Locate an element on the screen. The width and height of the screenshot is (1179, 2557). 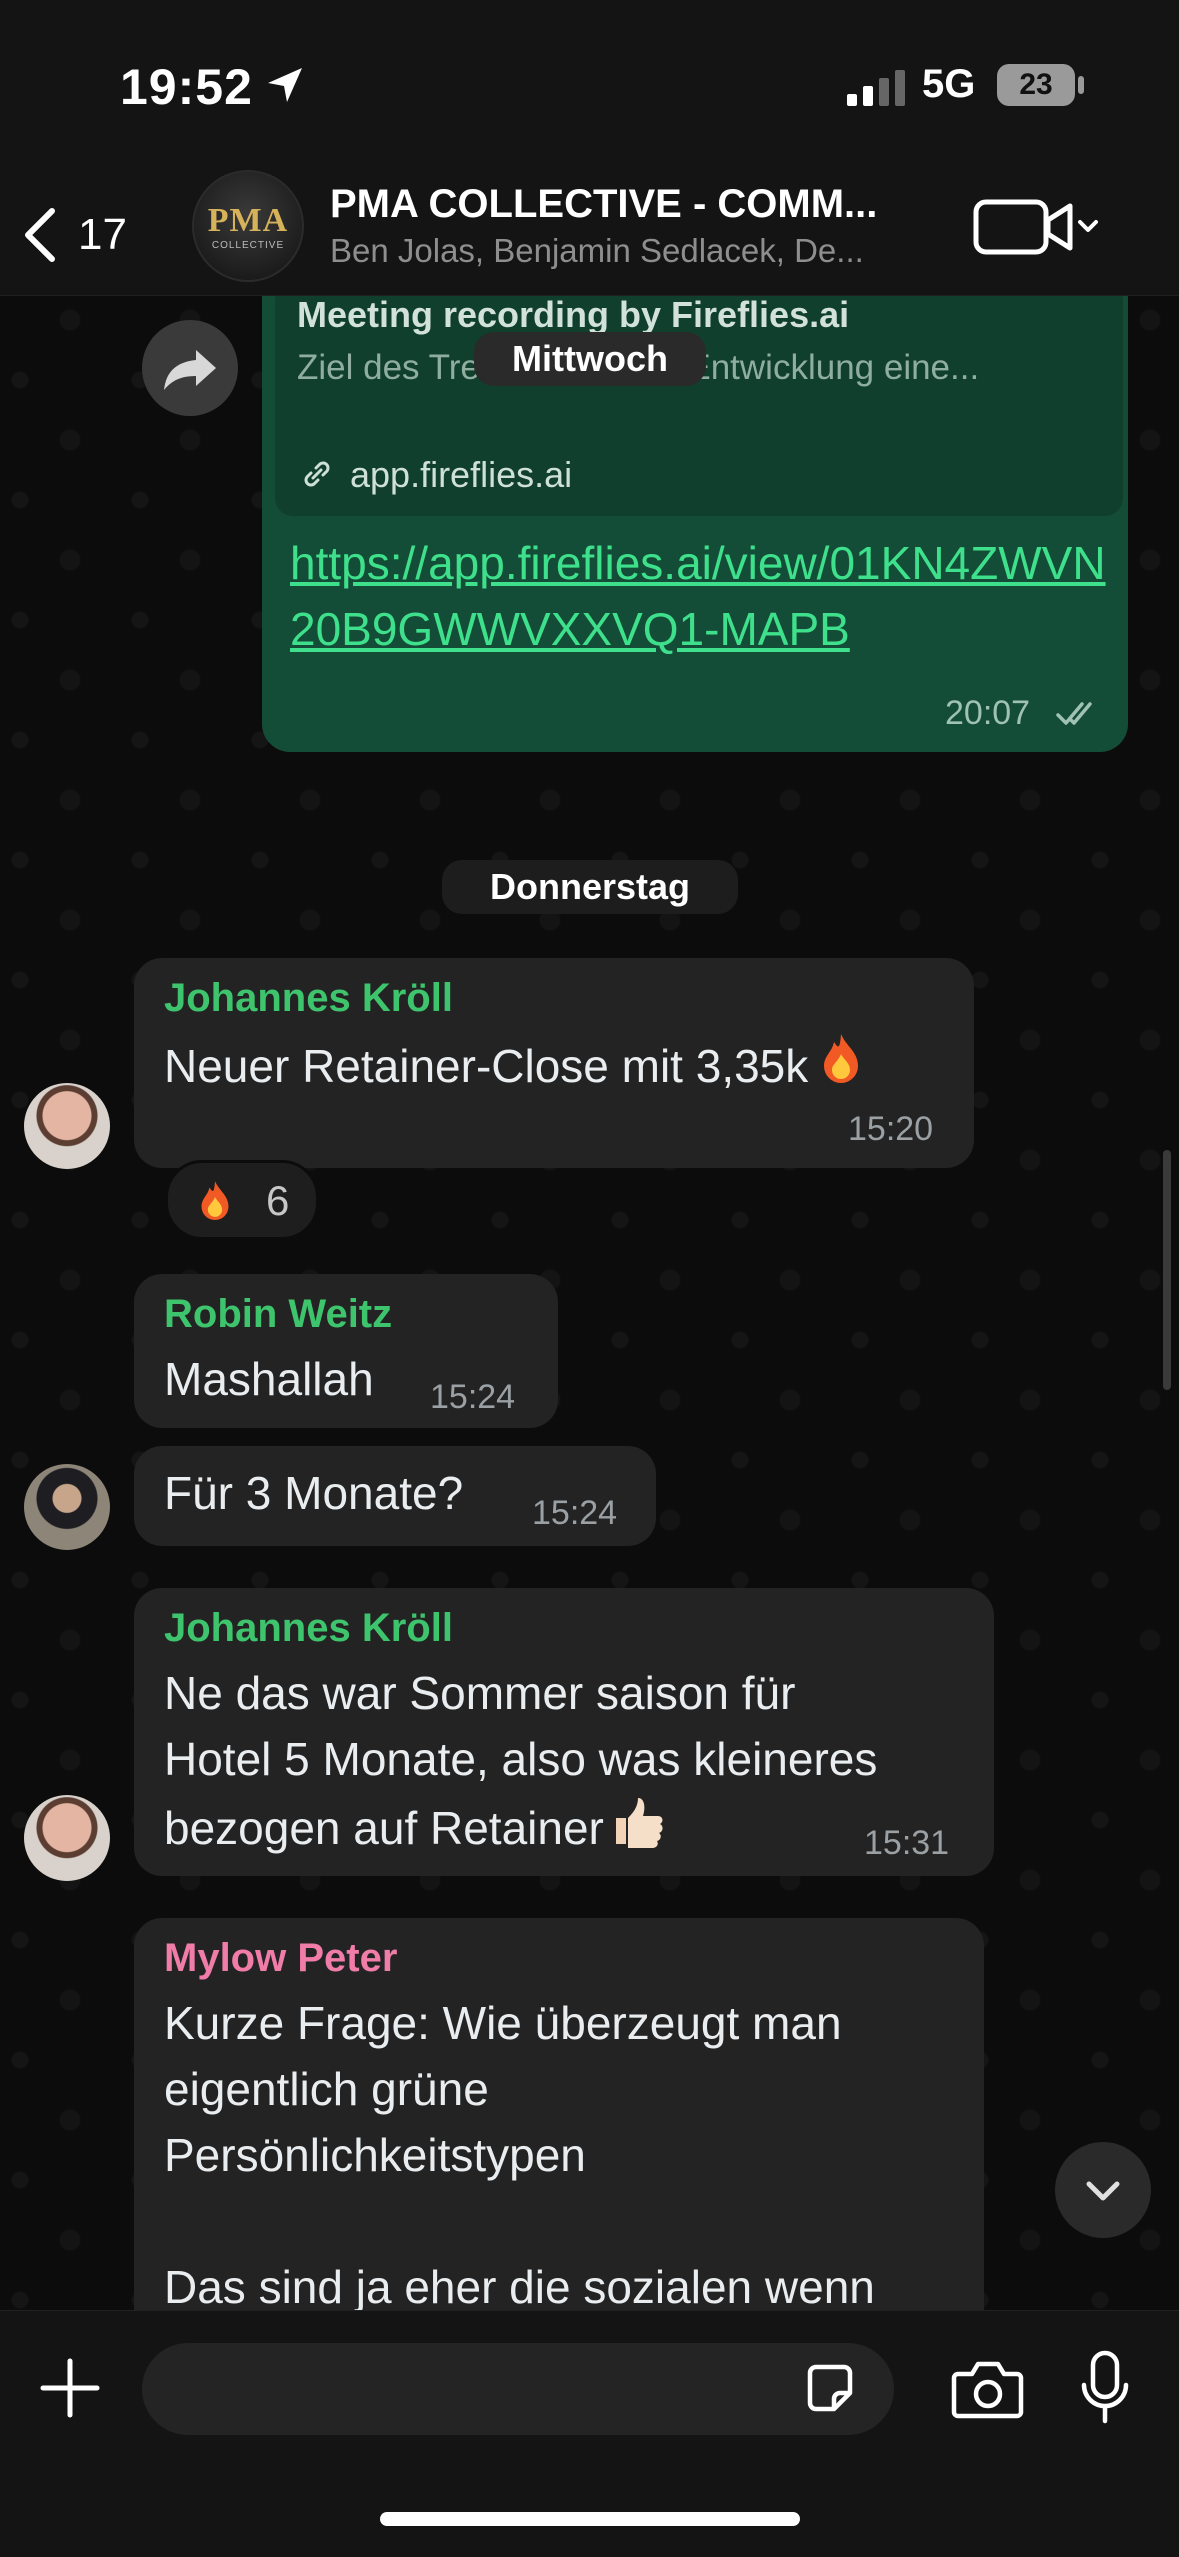
scrollbar is located at coordinates (1167, 1270).